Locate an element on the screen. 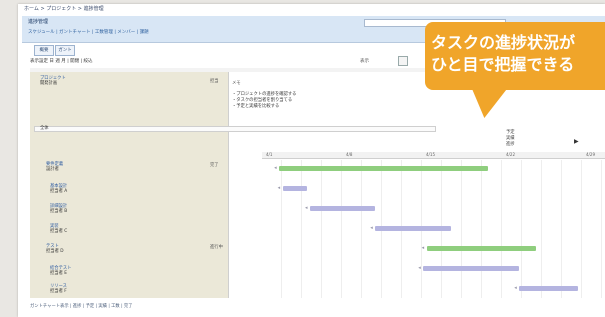 The width and height of the screenshot is (605, 317). arrow-icon: ▶ is located at coordinates (576, 141).